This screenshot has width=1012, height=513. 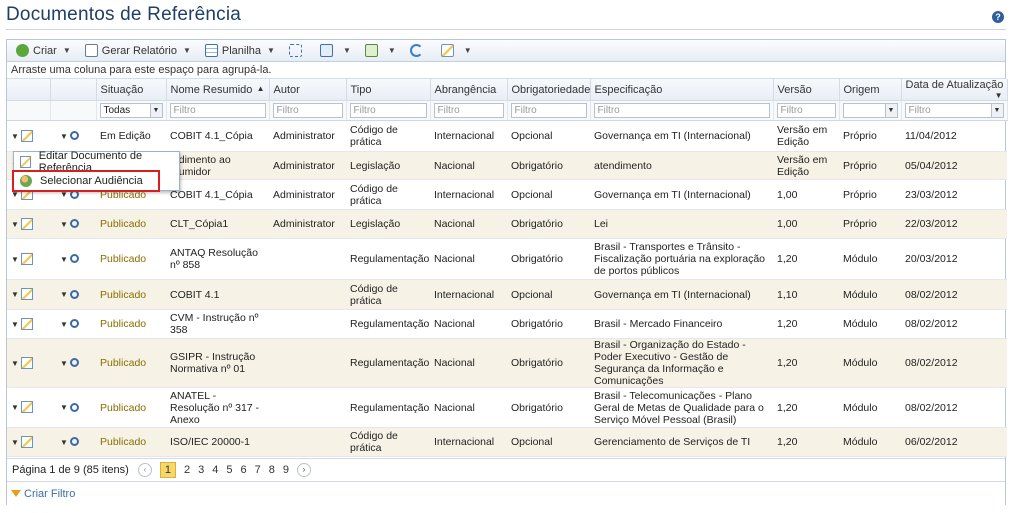 I want to click on page-number: 1, so click(x=167, y=469).